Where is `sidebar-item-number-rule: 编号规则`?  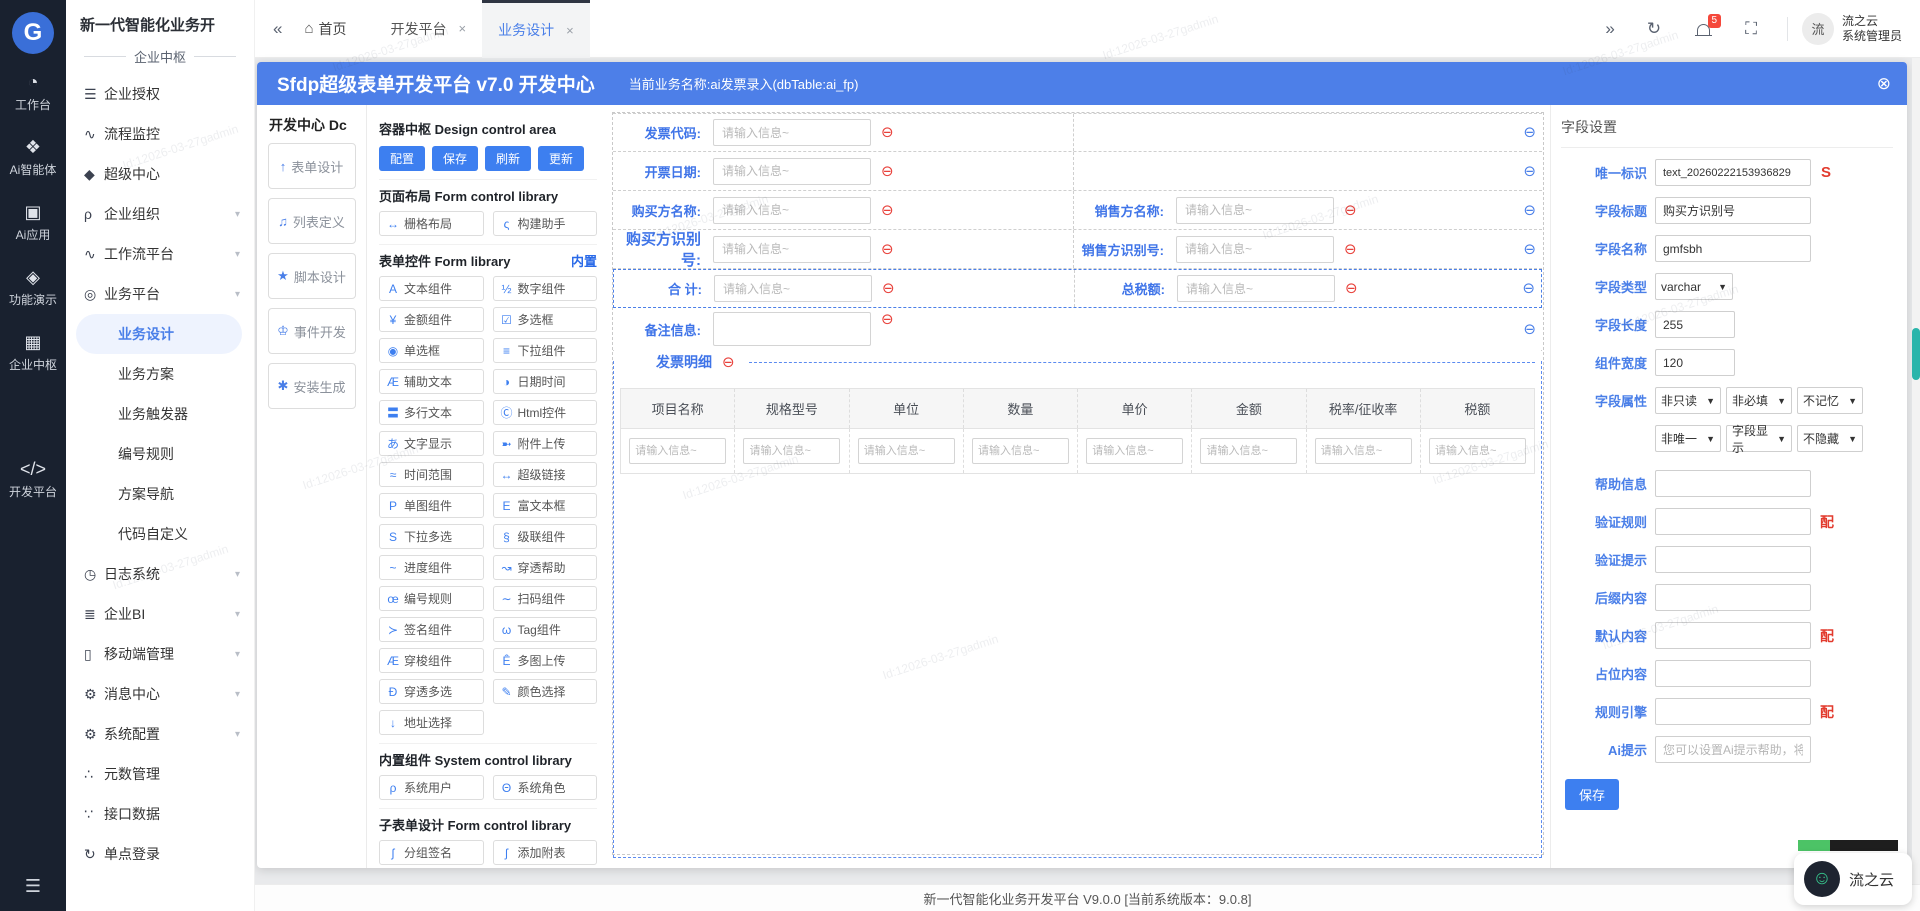
sidebar-item-number-rule: 编号规则 is located at coordinates (160, 454).